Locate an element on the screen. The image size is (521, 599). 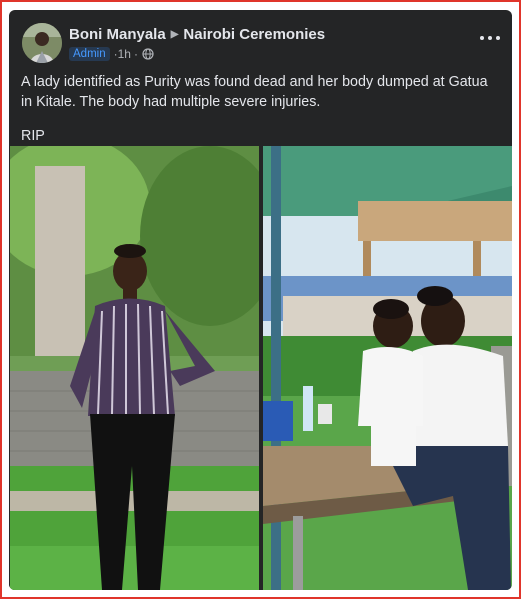
admin-badge: Admin is located at coordinates (89, 54).